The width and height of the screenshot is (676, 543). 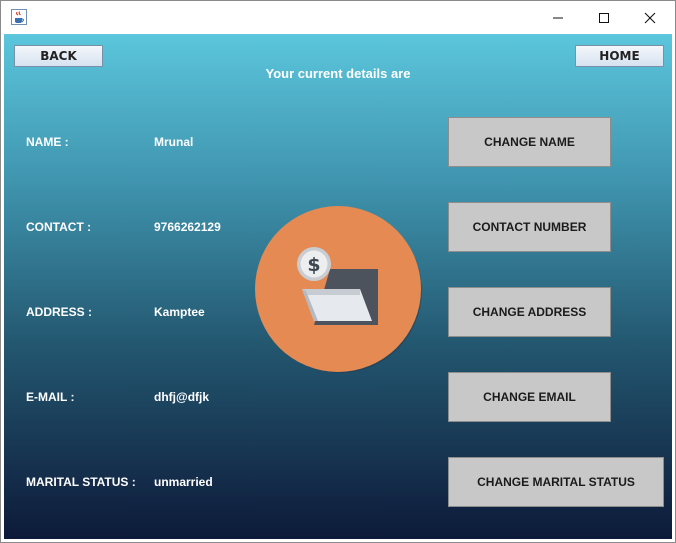 I want to click on maximize-button, so click(x=604, y=17).